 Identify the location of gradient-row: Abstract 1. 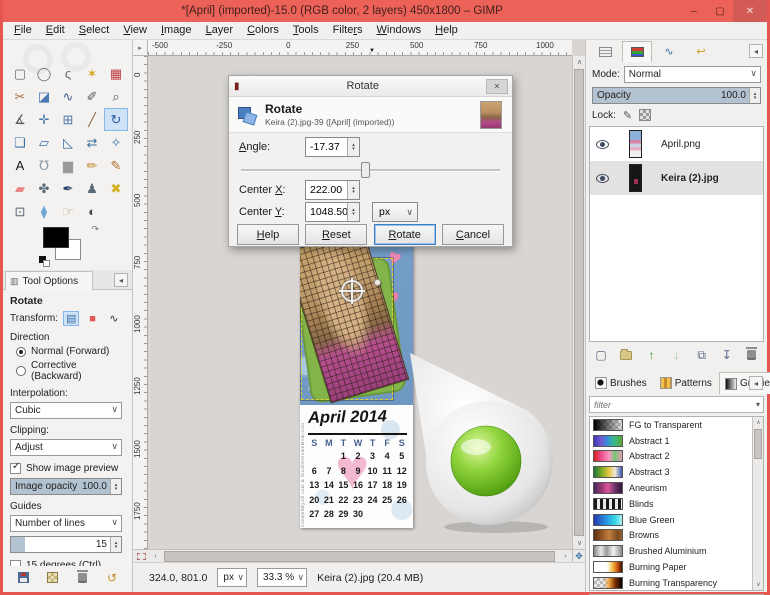
(676, 441).